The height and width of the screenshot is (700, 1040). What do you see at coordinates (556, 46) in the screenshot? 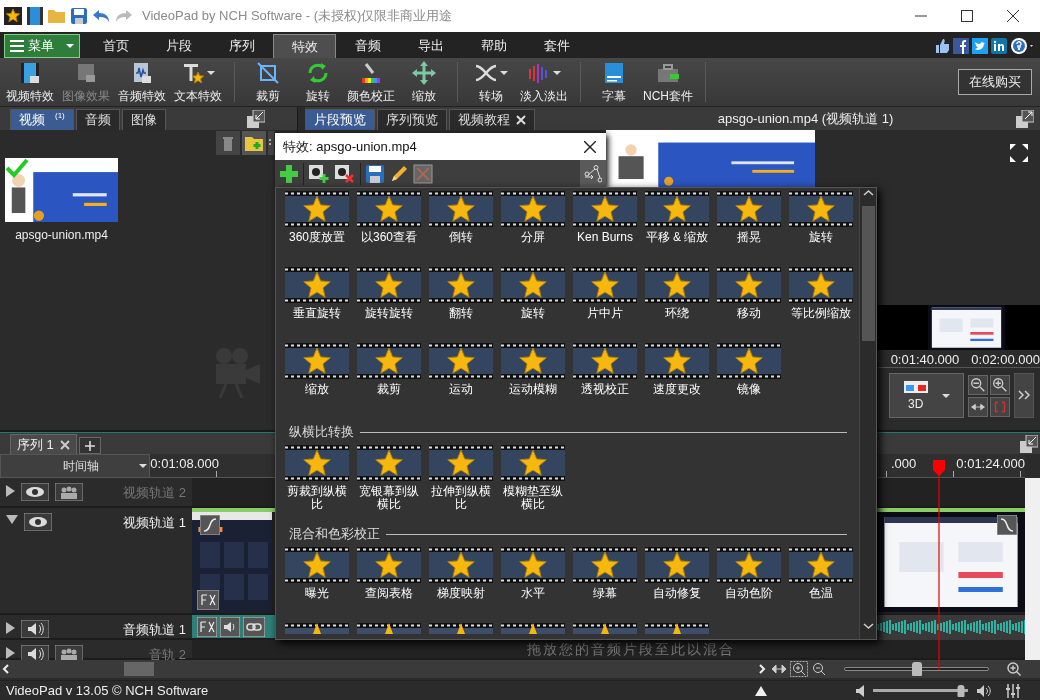
I see `menu-tab: 套件` at bounding box center [556, 46].